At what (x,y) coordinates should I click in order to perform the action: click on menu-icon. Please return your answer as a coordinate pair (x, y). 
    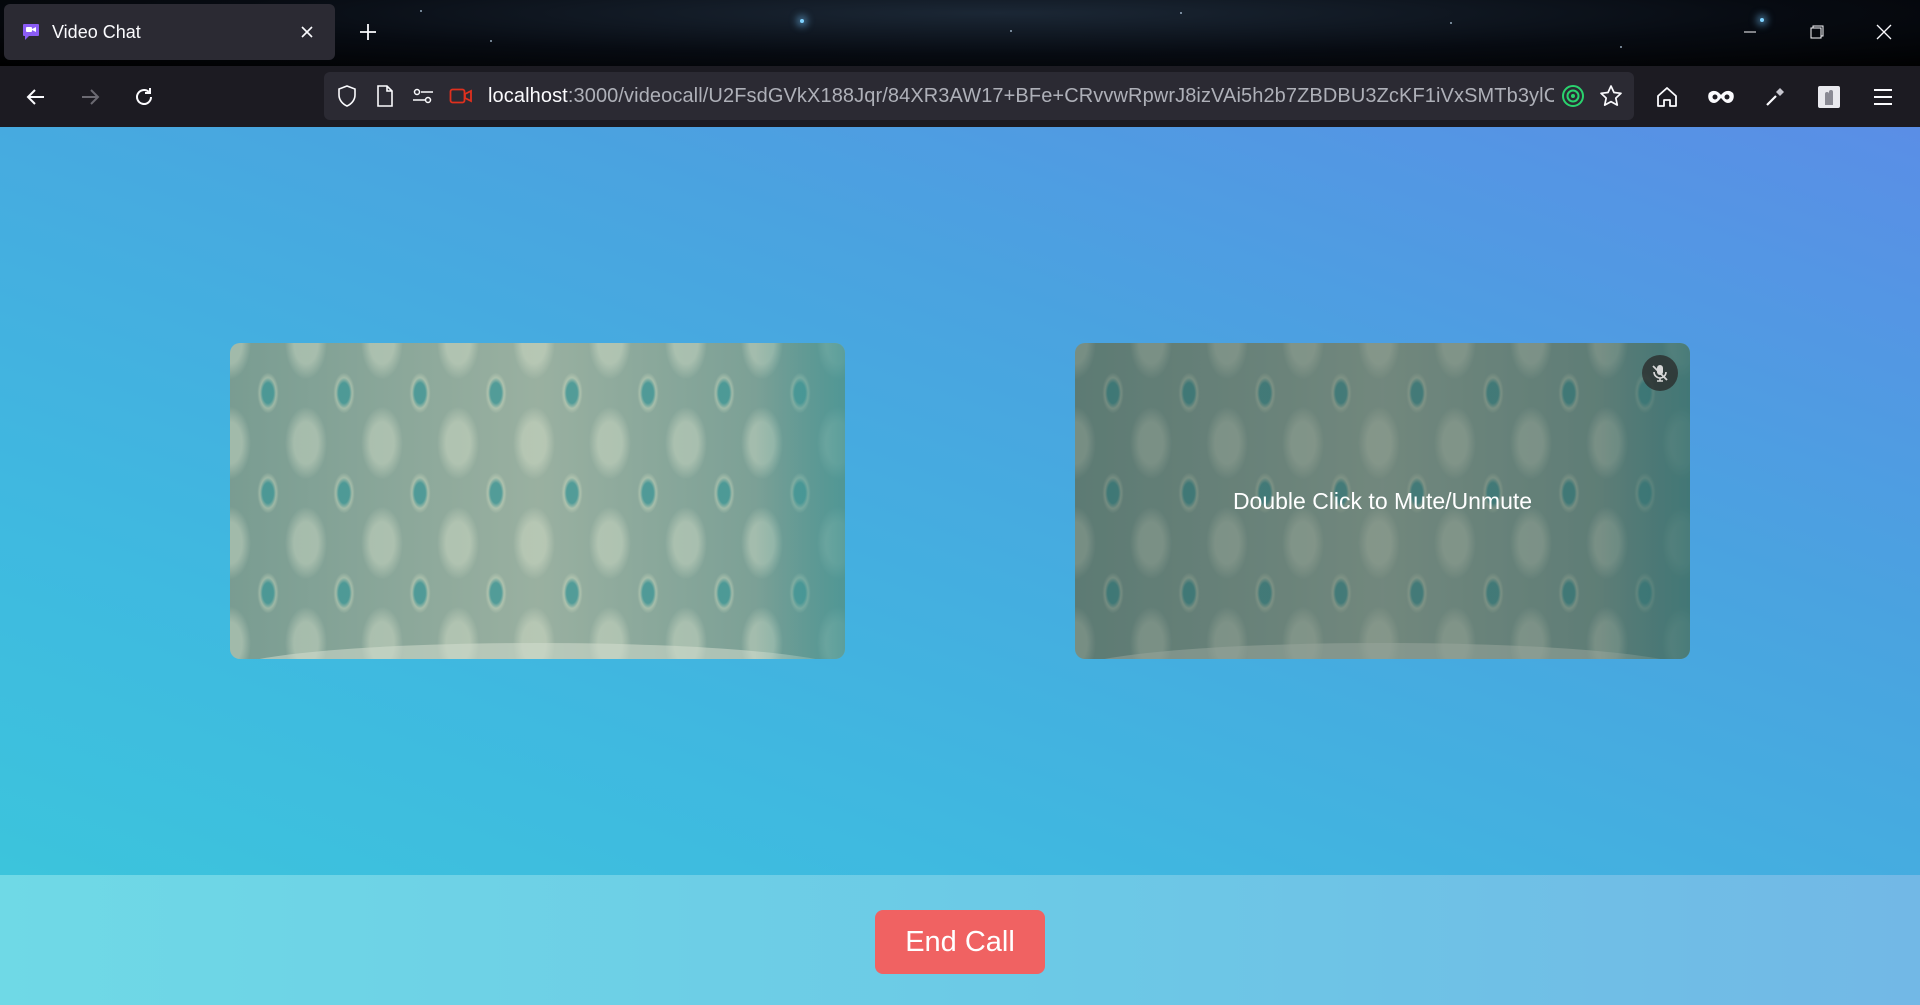
    Looking at the image, I should click on (1883, 97).